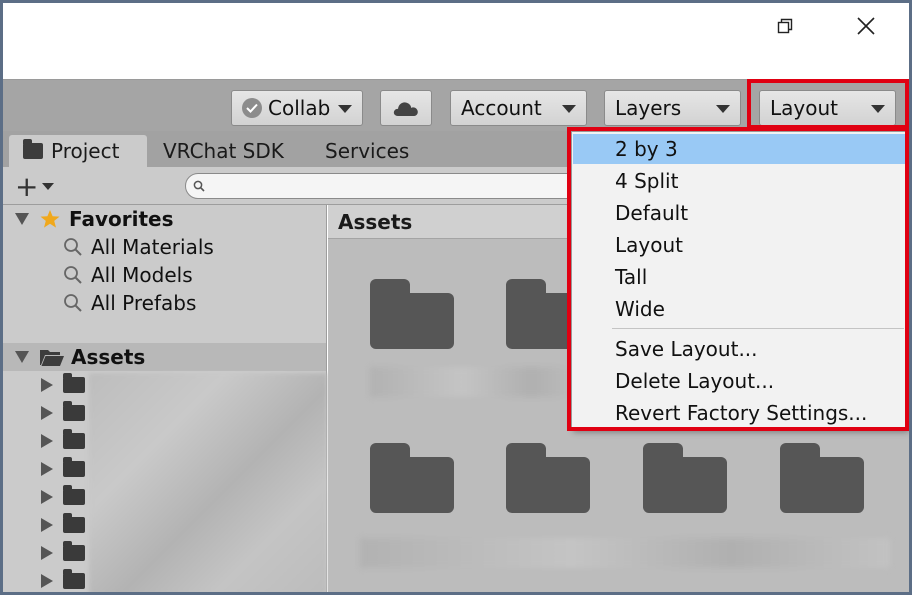  I want to click on plus-icon: +, so click(27, 186).